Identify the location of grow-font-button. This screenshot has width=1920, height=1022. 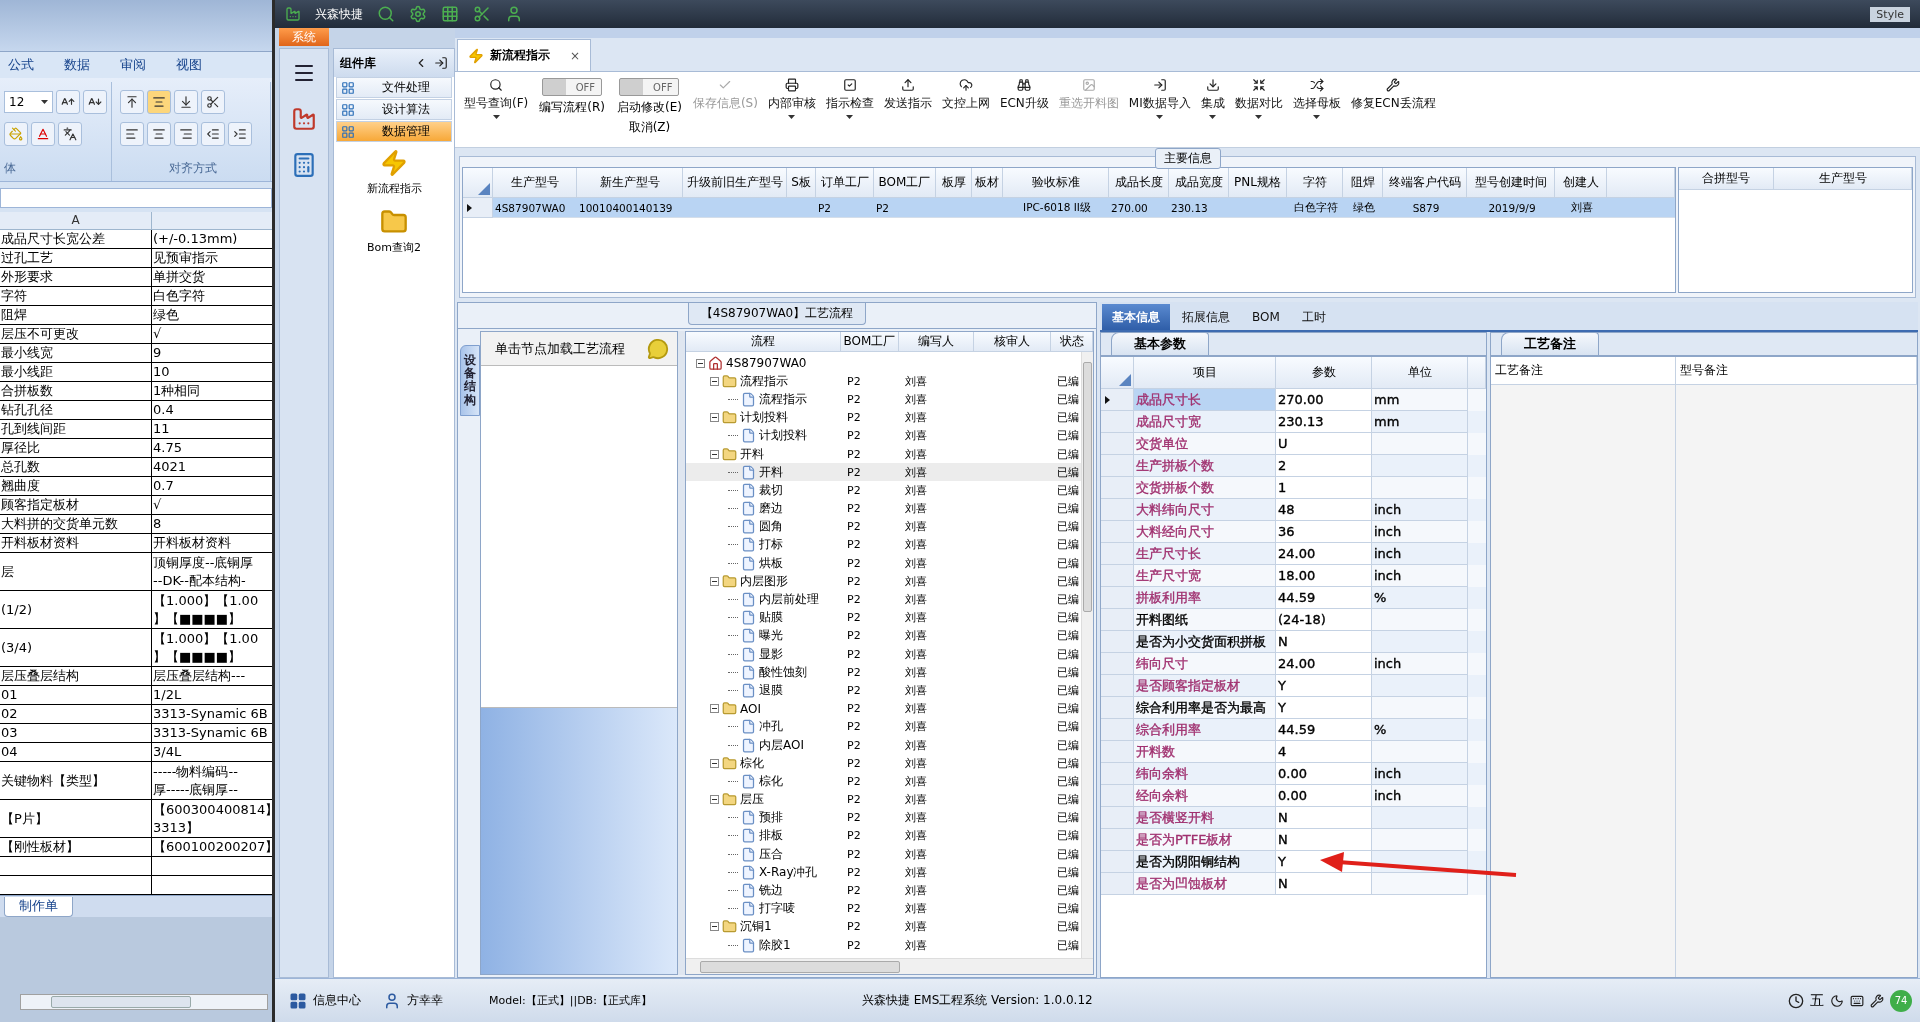
(68, 102).